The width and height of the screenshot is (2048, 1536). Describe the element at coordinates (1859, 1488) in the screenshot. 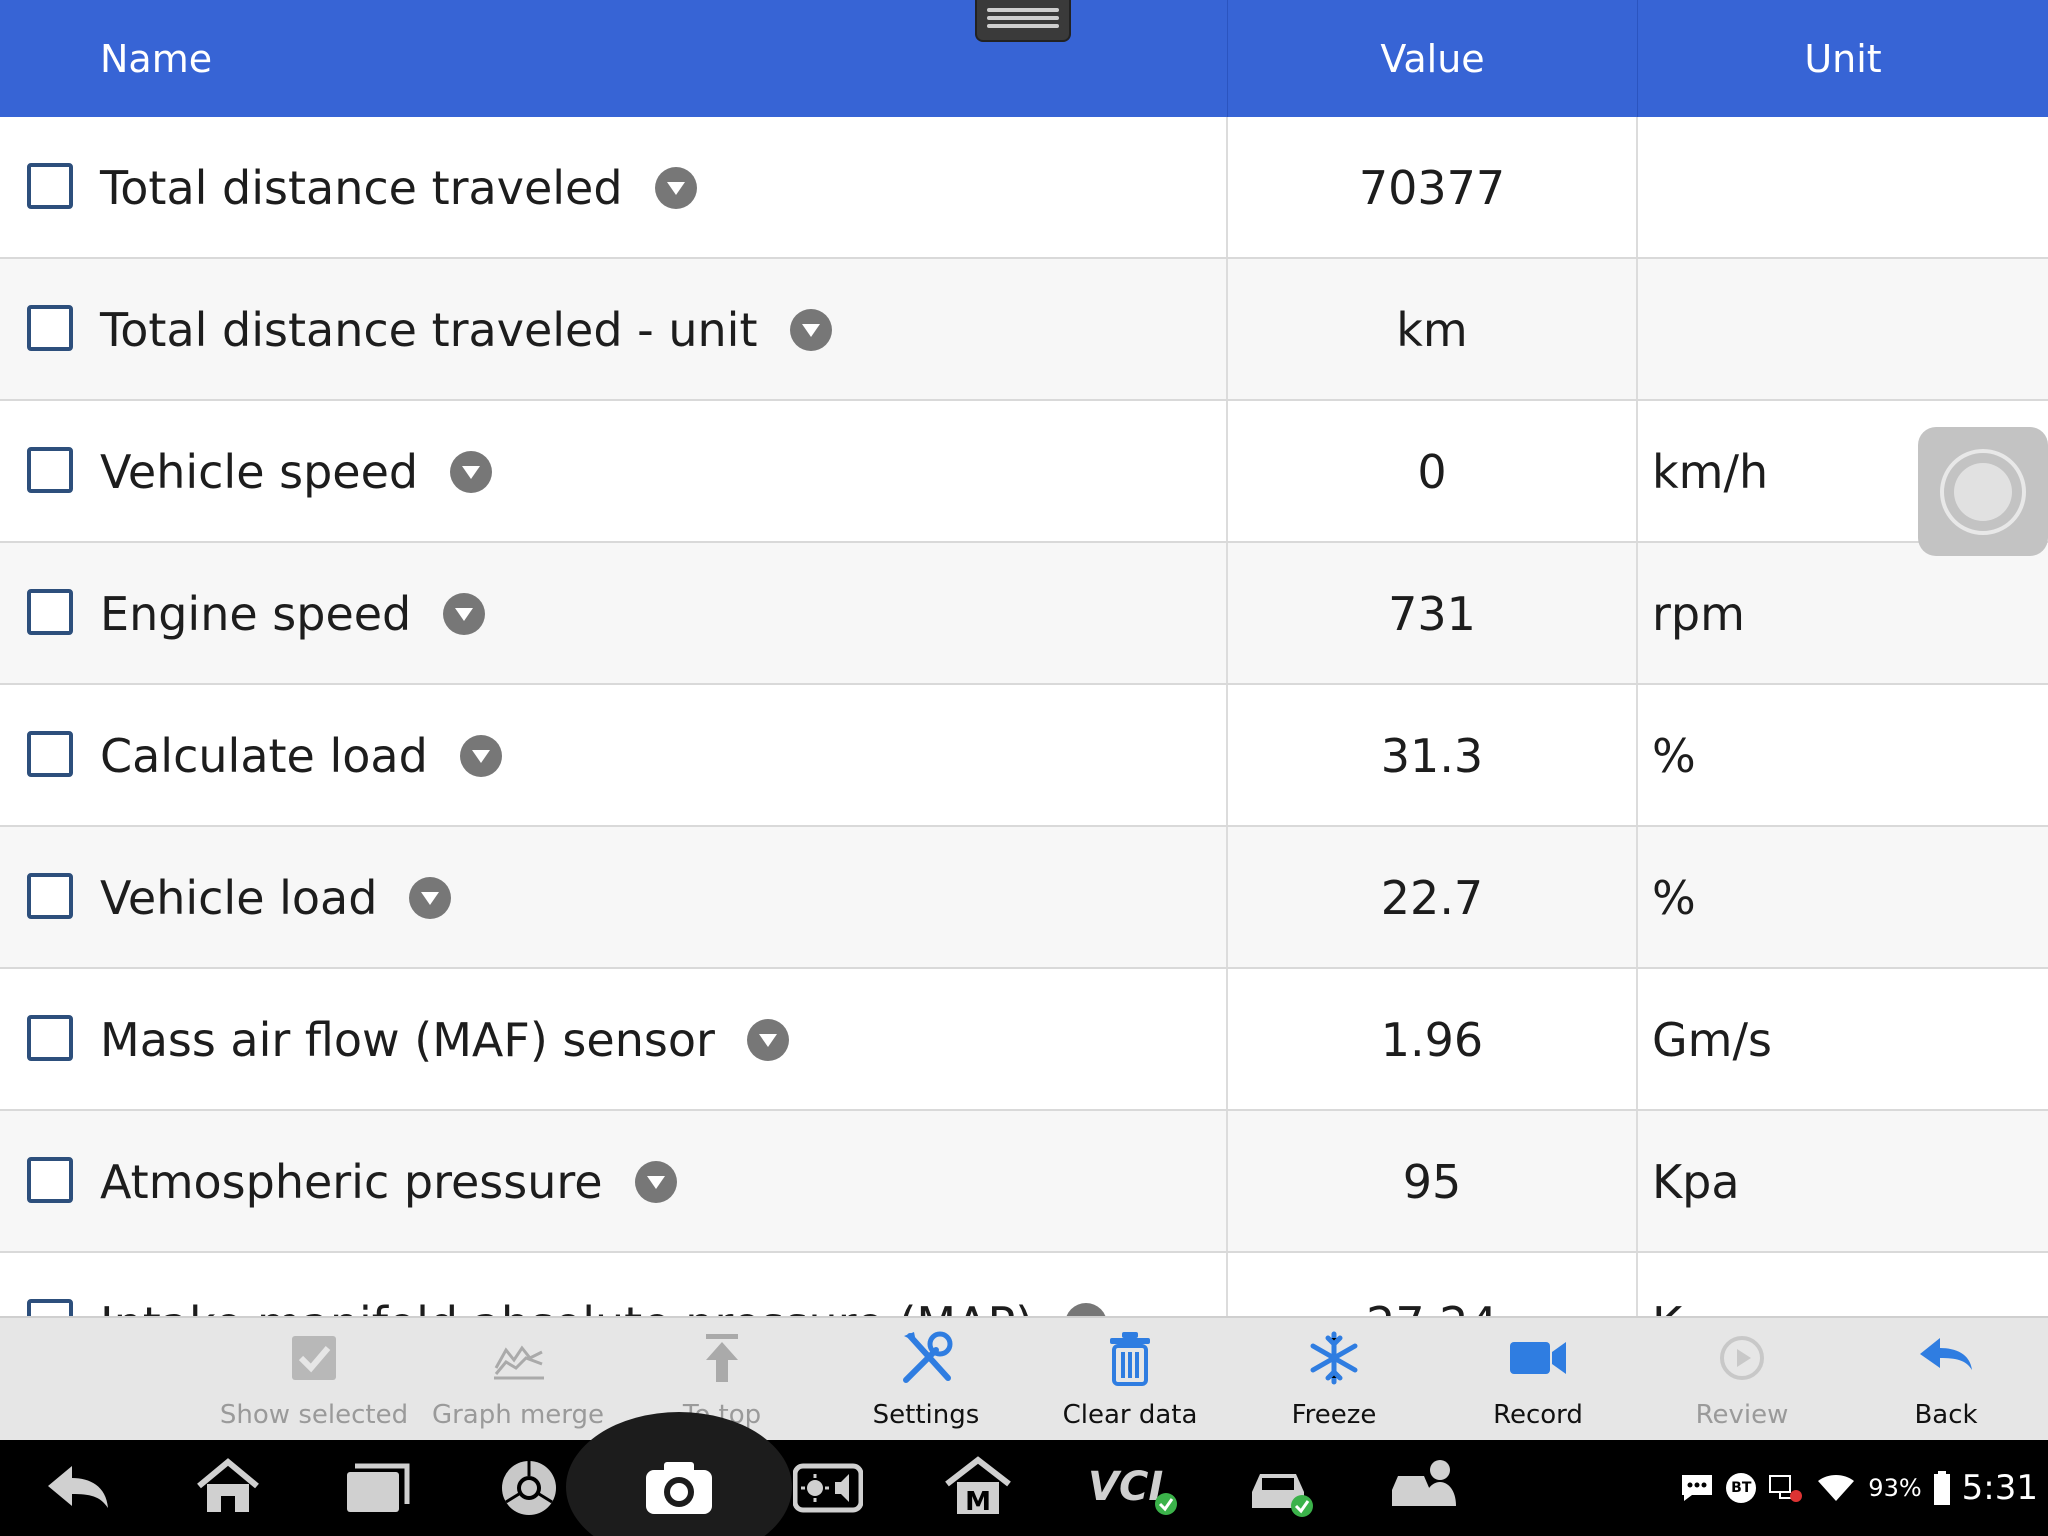

I see `status-bar: BT 93% 5:31` at that location.